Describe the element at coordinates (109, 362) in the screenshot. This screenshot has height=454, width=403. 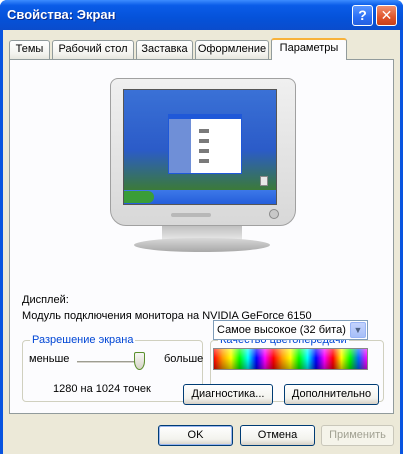
I see `resolution-slider-track` at that location.